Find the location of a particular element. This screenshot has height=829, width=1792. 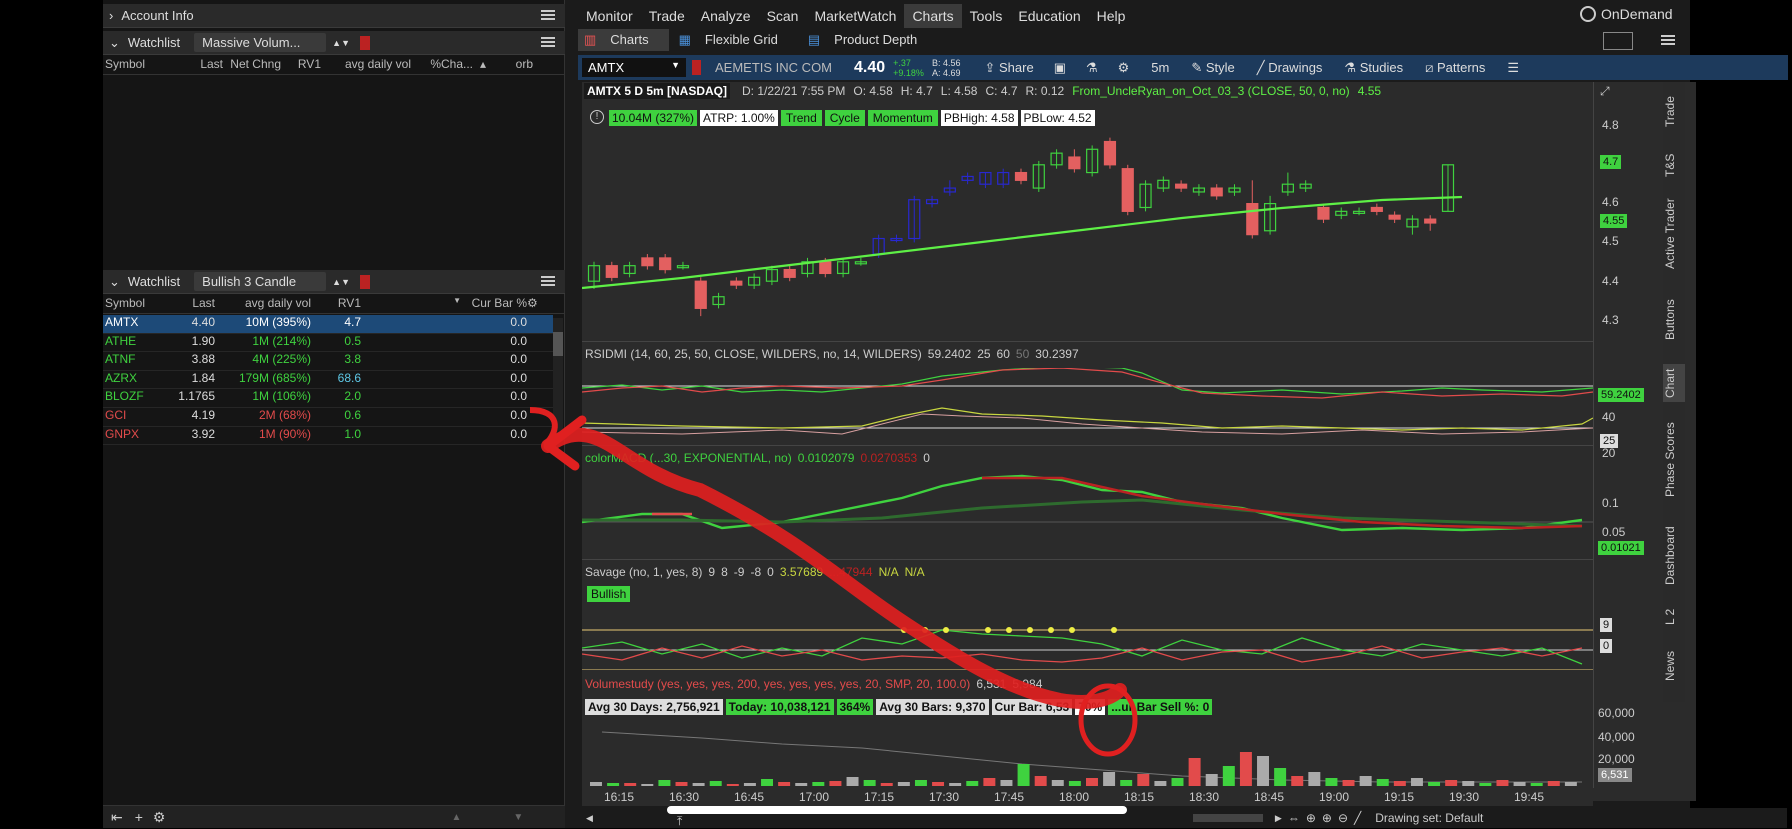

ondemand-button: OnDemand is located at coordinates (1626, 14).